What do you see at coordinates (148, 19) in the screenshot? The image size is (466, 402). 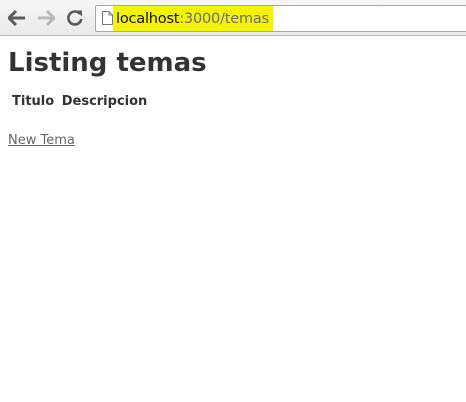 I see `url-host: localhost` at bounding box center [148, 19].